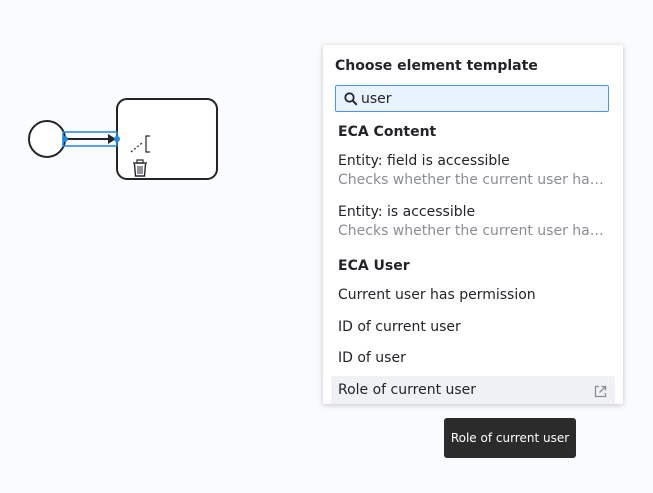 This screenshot has width=653, height=493. Describe the element at coordinates (91, 139) in the screenshot. I see `sequence-flow` at that location.